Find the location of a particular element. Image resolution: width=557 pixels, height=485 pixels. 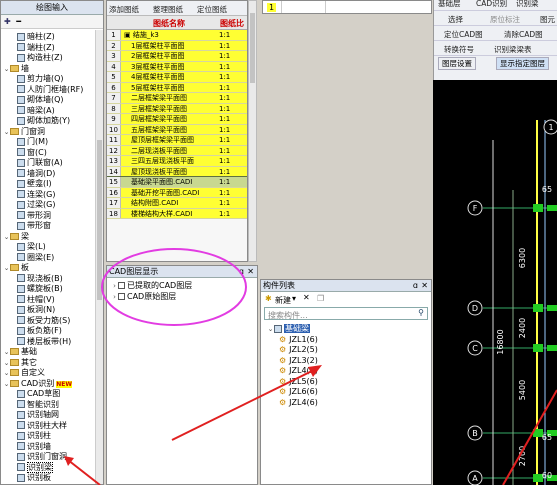

tree-item: 窗(C) is located at coordinates (48, 153).